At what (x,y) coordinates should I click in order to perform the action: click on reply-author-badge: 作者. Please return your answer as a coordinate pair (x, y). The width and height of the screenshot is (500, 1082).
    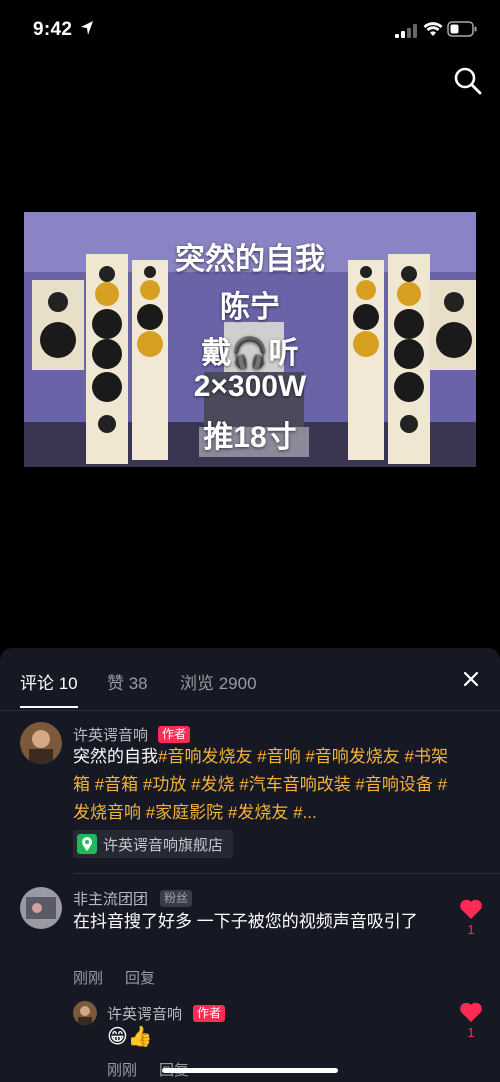
    Looking at the image, I should click on (209, 1013).